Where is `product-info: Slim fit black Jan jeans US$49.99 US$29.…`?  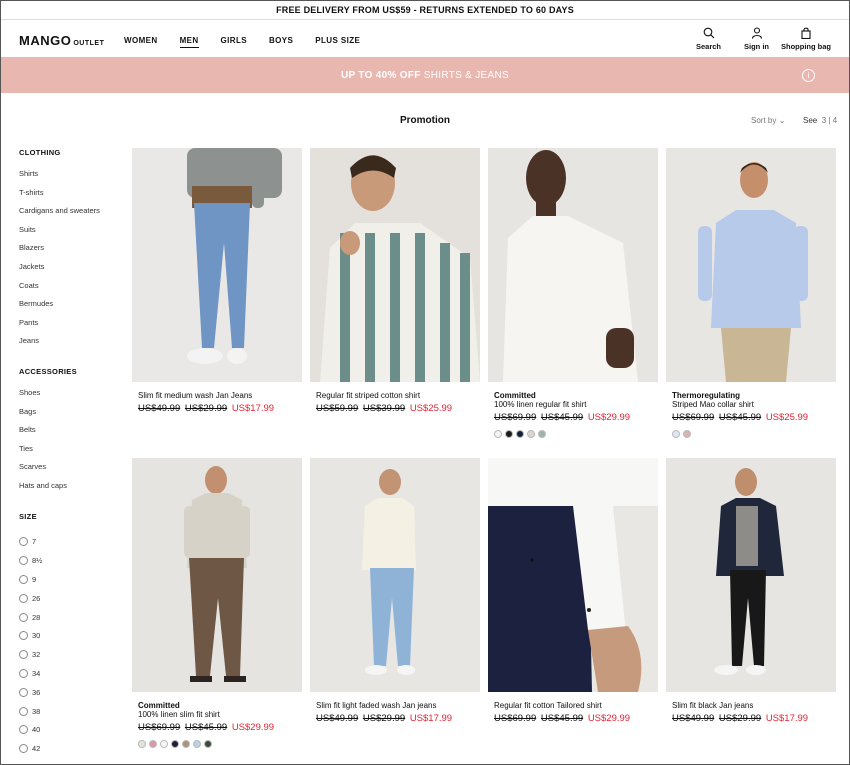 product-info: Slim fit black Jan jeans US$49.99 US$29.… is located at coordinates (751, 708).